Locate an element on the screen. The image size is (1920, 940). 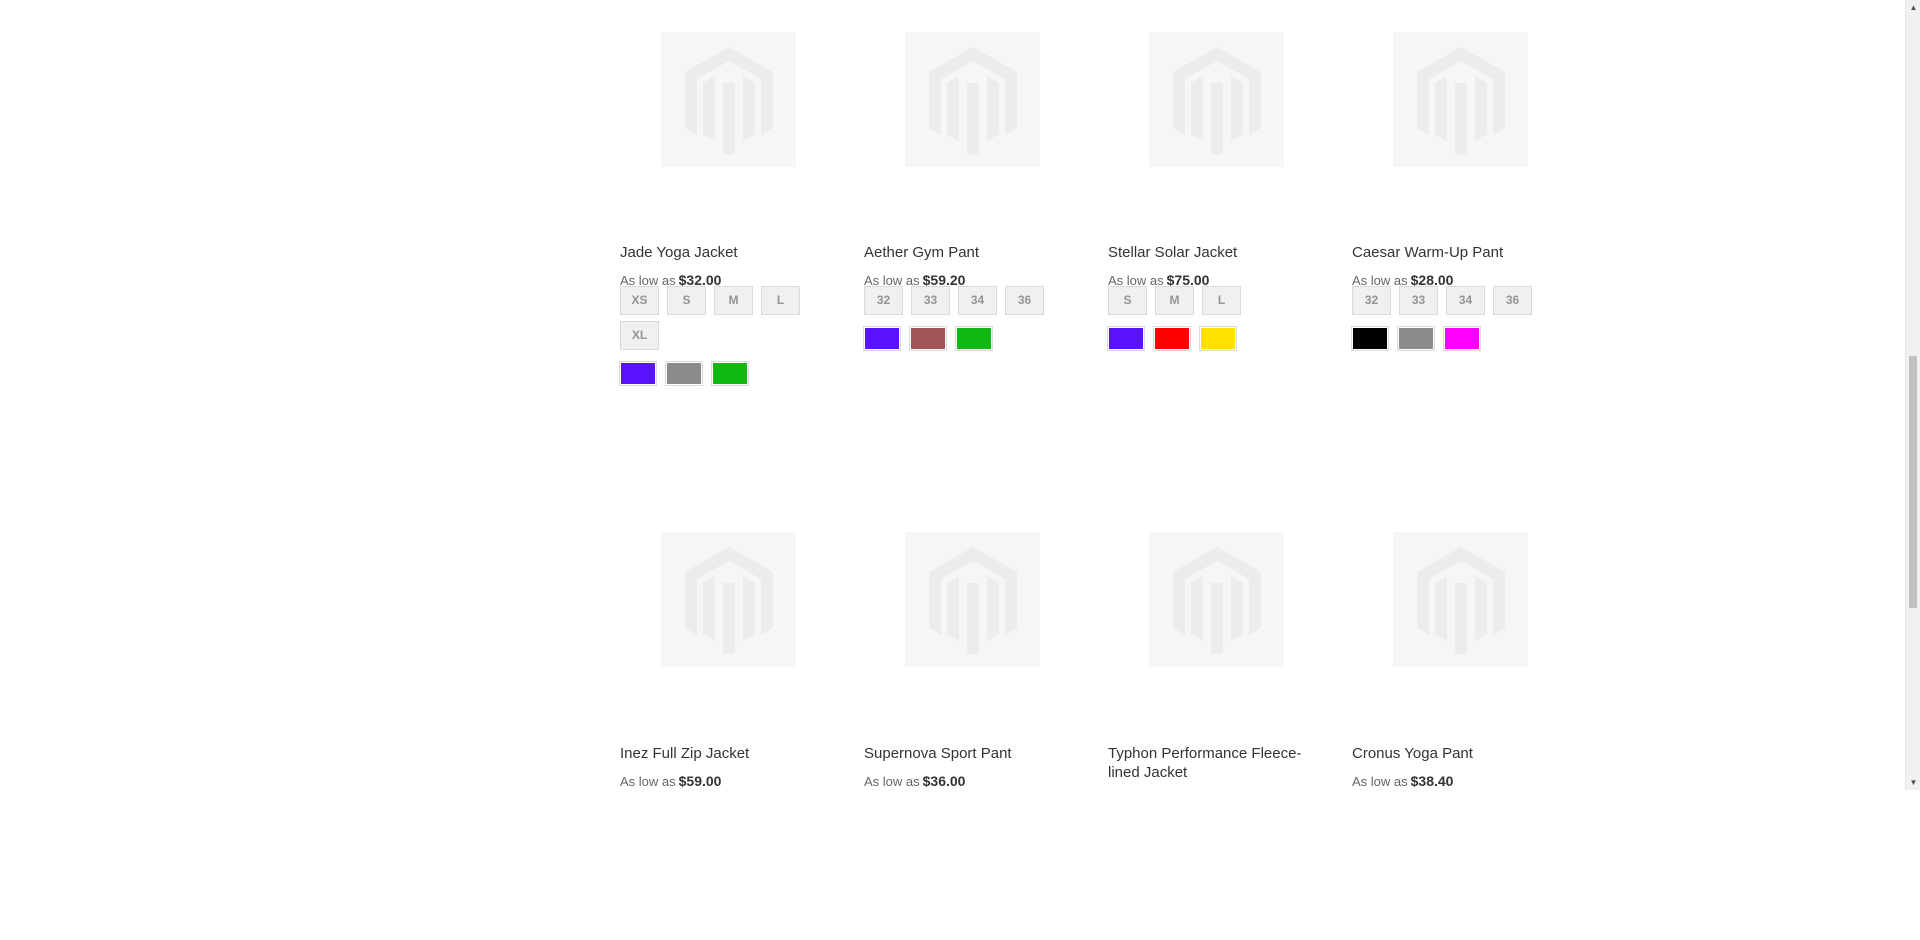
size-option: XS is located at coordinates (639, 300).